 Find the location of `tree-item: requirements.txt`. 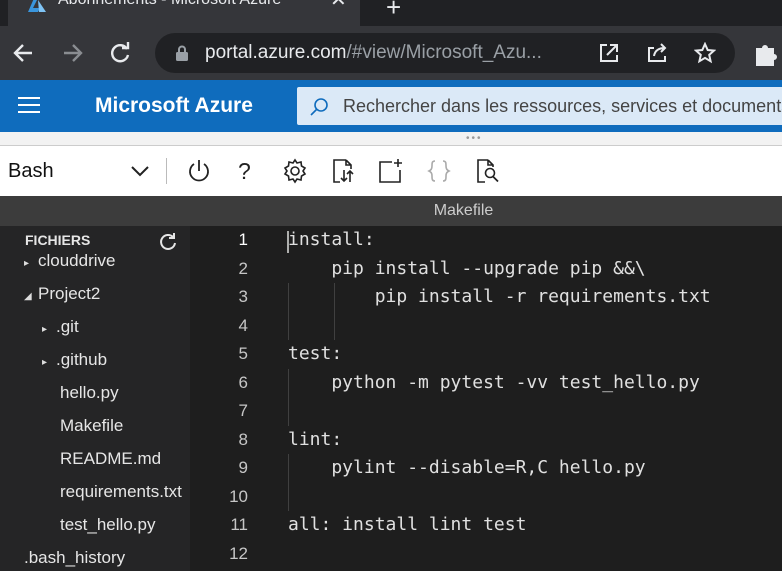

tree-item: requirements.txt is located at coordinates (95, 491).